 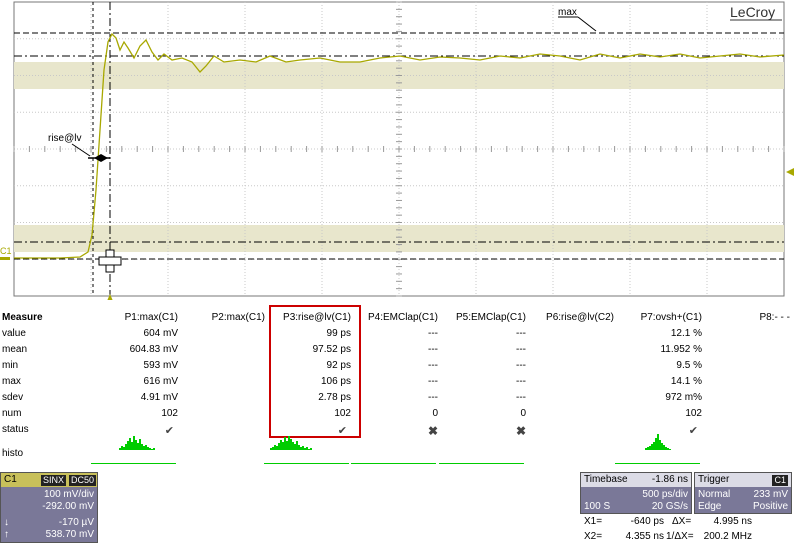 What do you see at coordinates (710, 506) in the screenshot?
I see `trigger-type: Edge` at bounding box center [710, 506].